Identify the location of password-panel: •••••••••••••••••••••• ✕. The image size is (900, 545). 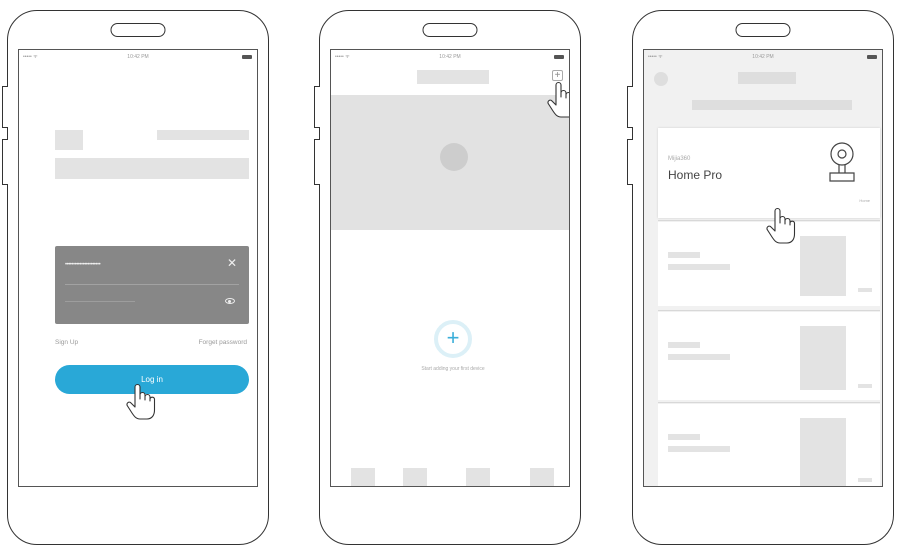
(152, 285).